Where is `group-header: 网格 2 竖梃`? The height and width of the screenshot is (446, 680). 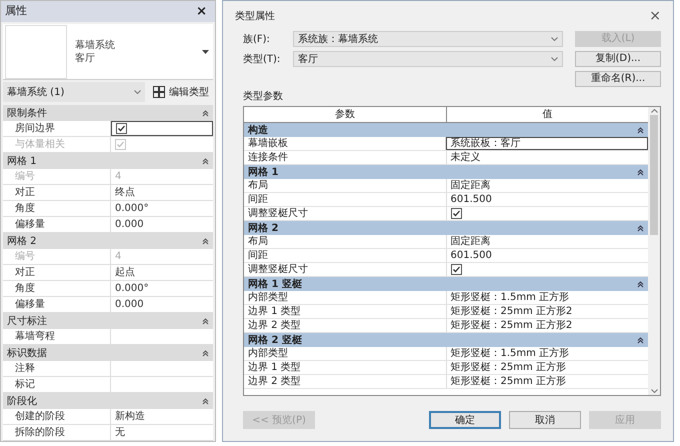
group-header: 网格 2 竖梃 is located at coordinates (446, 340).